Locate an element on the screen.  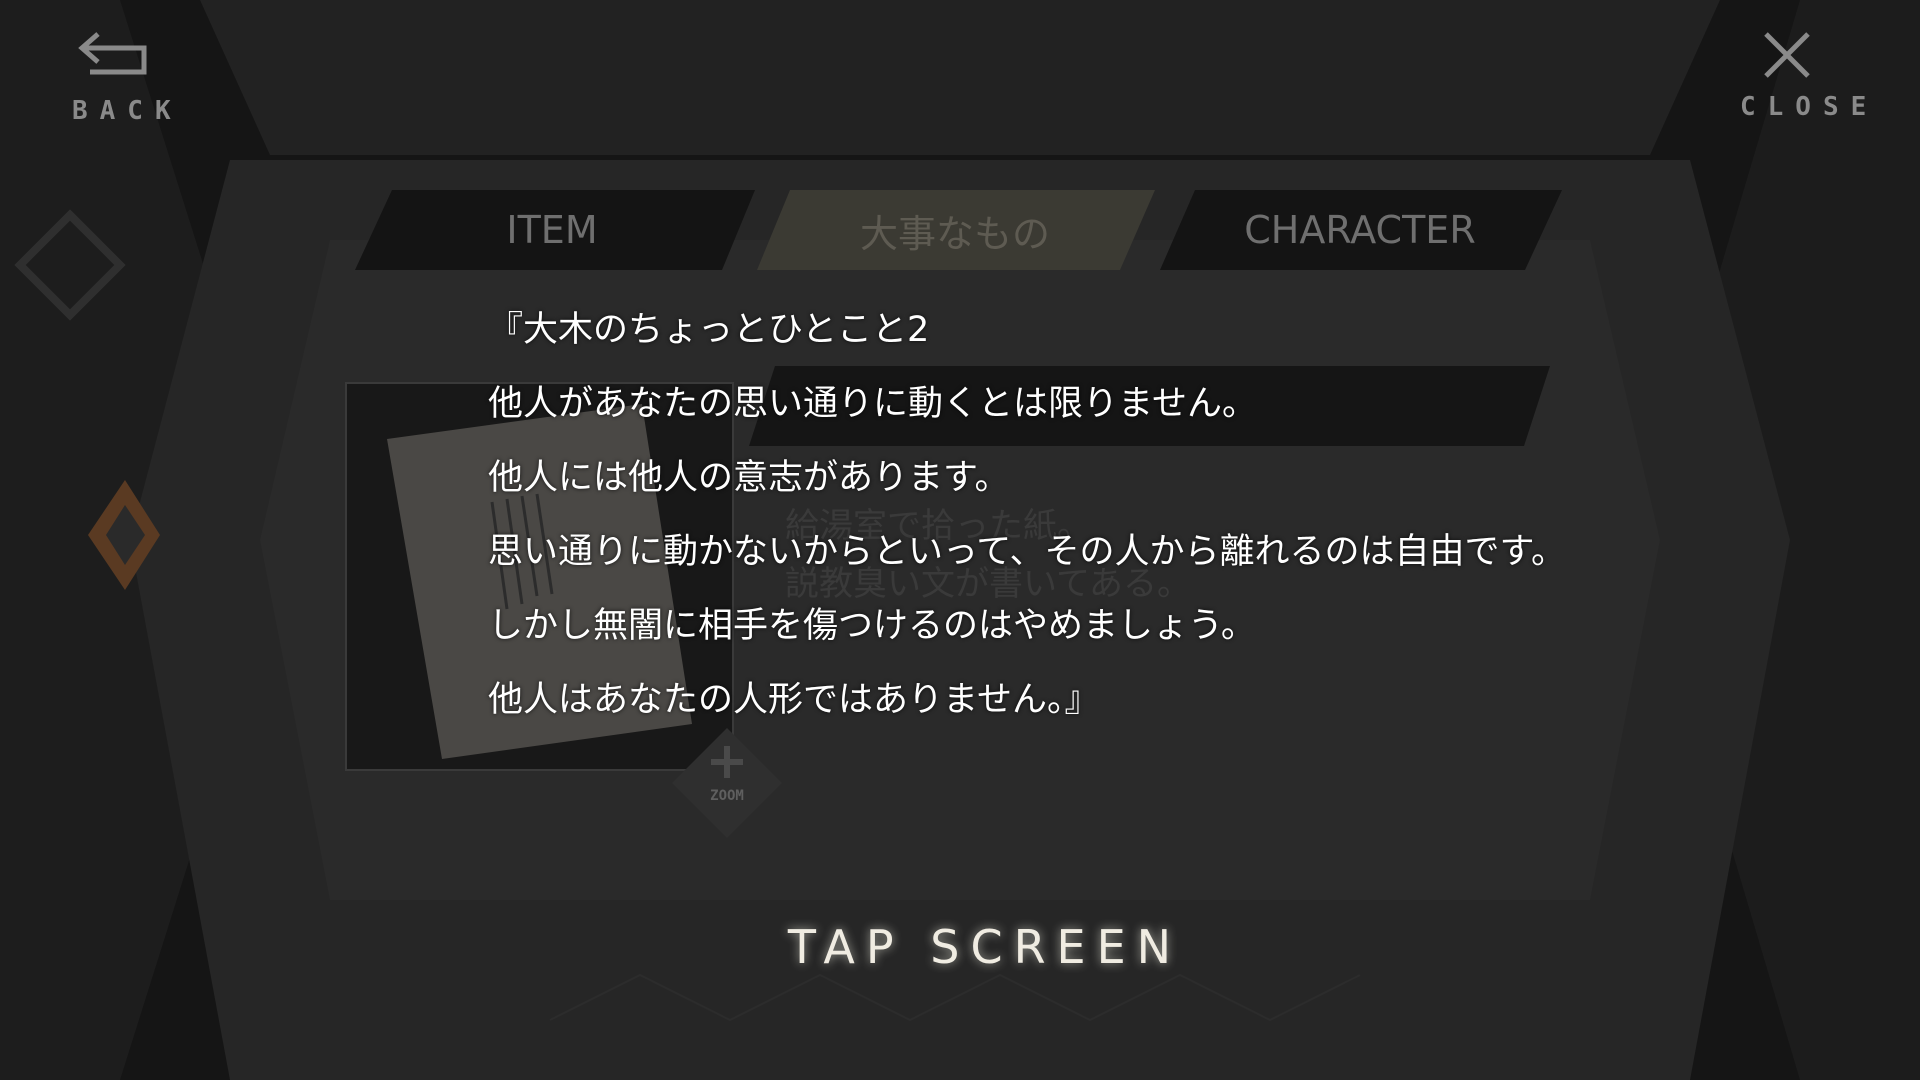
back-label: BACK is located at coordinates (127, 111).